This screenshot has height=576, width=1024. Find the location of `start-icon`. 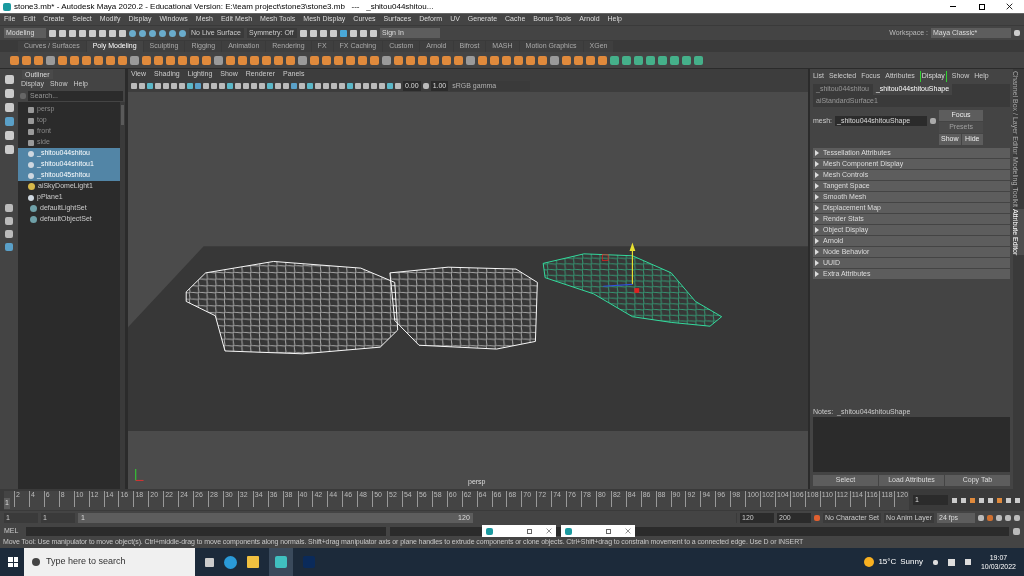

start-icon is located at coordinates (13, 562).